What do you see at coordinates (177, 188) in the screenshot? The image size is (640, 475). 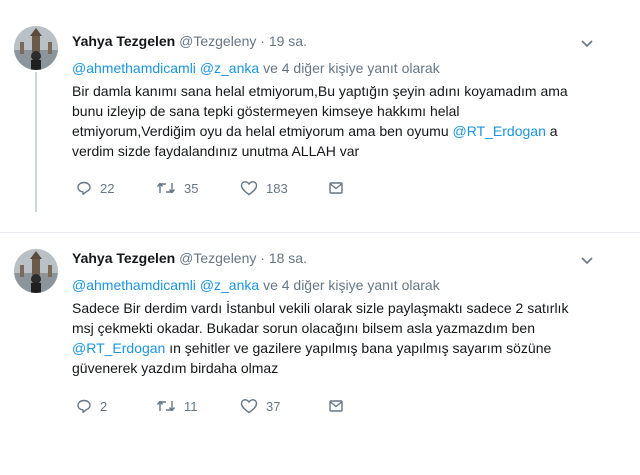 I see `retweet-button: 35` at bounding box center [177, 188].